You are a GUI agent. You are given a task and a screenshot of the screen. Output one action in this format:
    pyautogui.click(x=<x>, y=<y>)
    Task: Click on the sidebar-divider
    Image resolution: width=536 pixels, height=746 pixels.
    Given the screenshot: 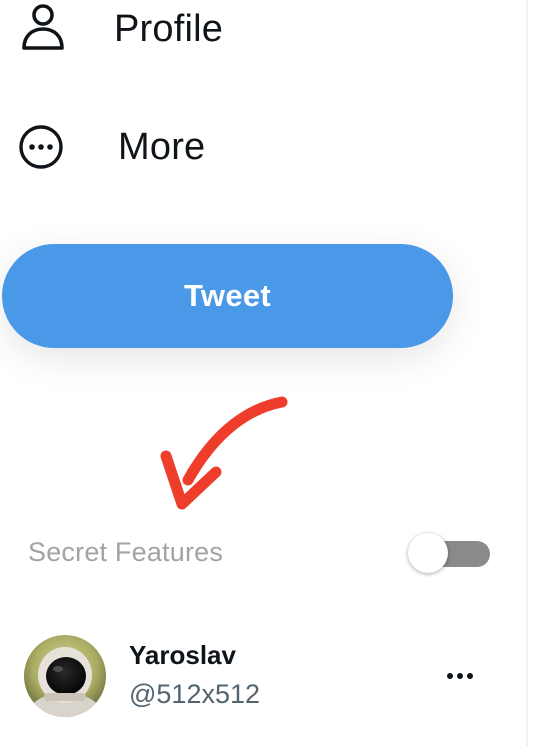 What is the action you would take?
    pyautogui.click(x=527, y=373)
    